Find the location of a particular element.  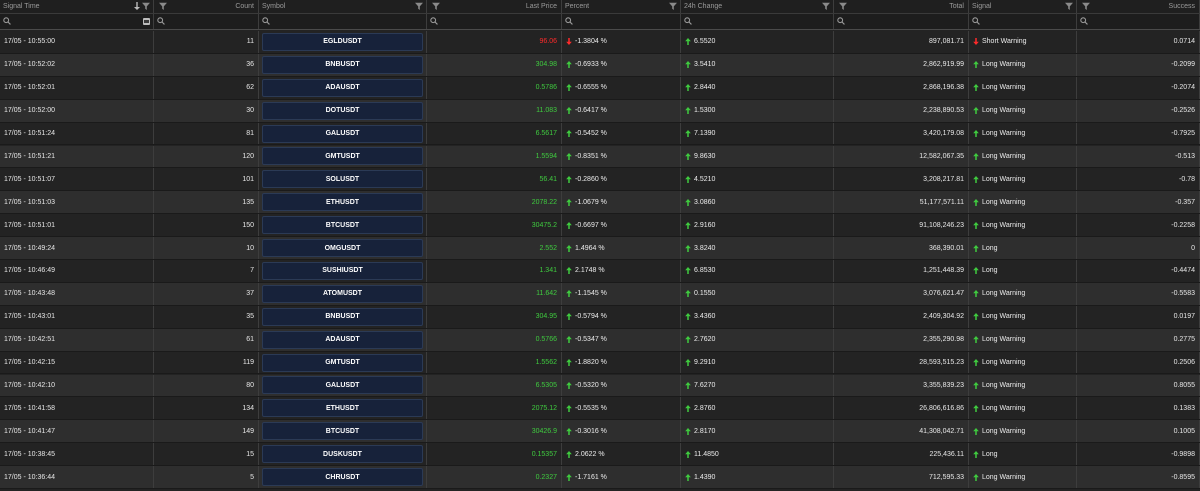

symbol-button: CHRUSDT is located at coordinates (342, 477).